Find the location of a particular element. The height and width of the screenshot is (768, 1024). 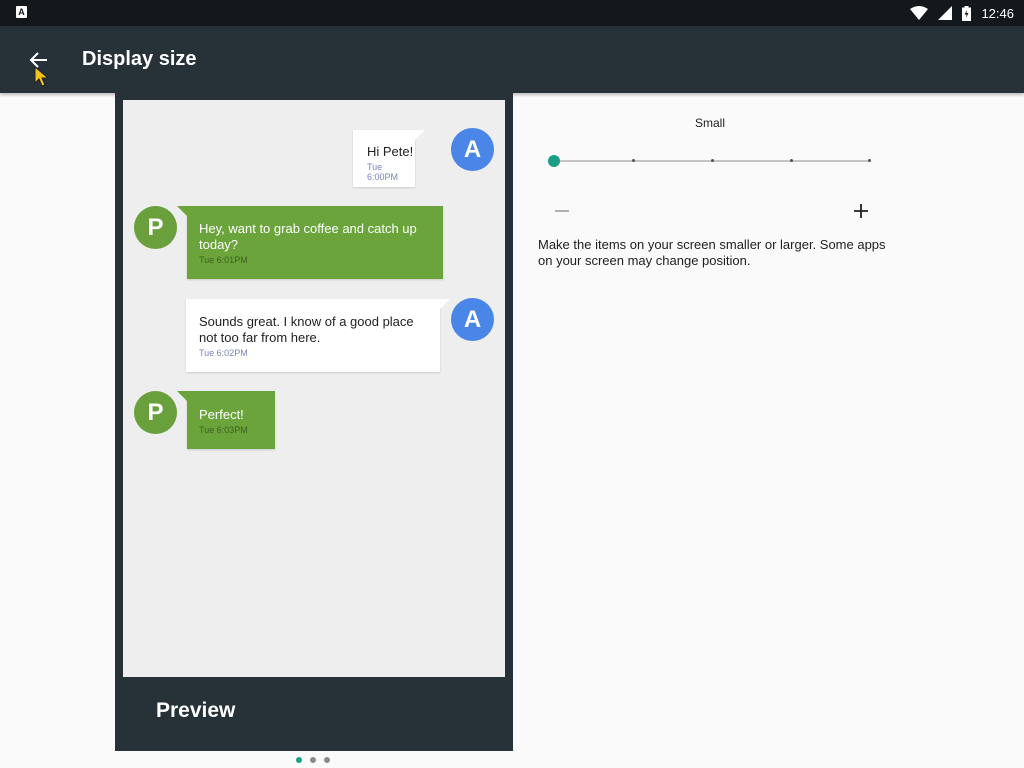

message-time: Tue 6:00PM is located at coordinates (383, 172).